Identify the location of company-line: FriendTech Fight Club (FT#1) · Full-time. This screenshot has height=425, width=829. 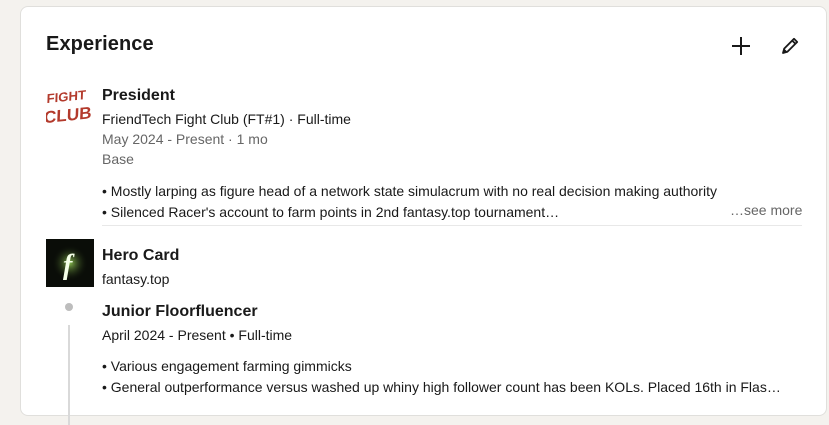
(226, 119).